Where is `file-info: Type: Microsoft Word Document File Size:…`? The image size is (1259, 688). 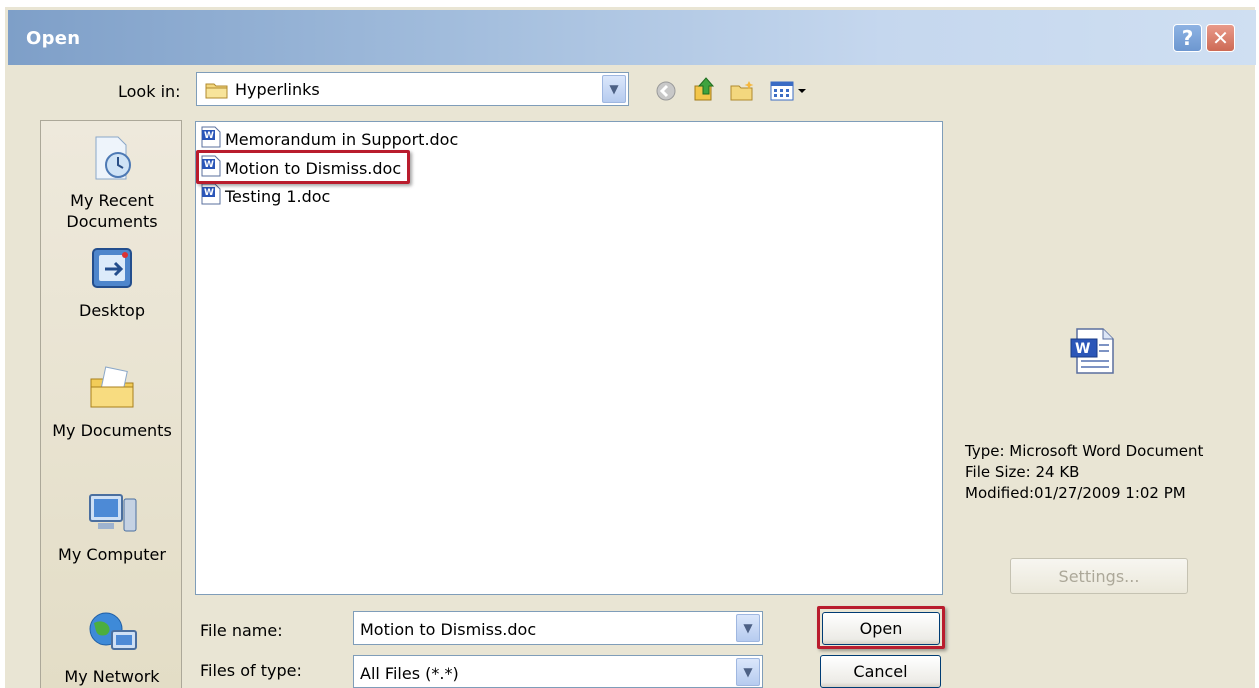
file-info: Type: Microsoft Word Document File Size:… is located at coordinates (1084, 472).